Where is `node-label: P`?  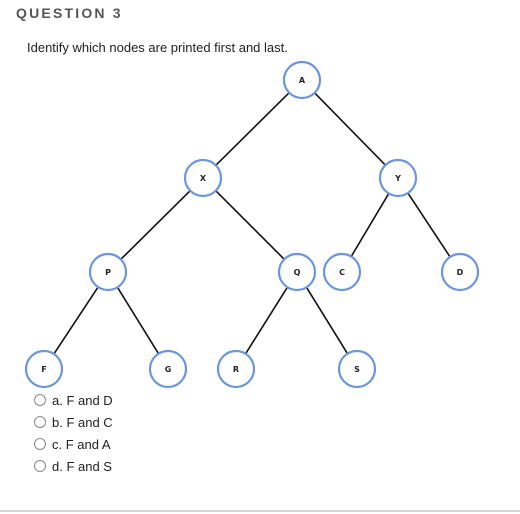 node-label: P is located at coordinates (108, 272).